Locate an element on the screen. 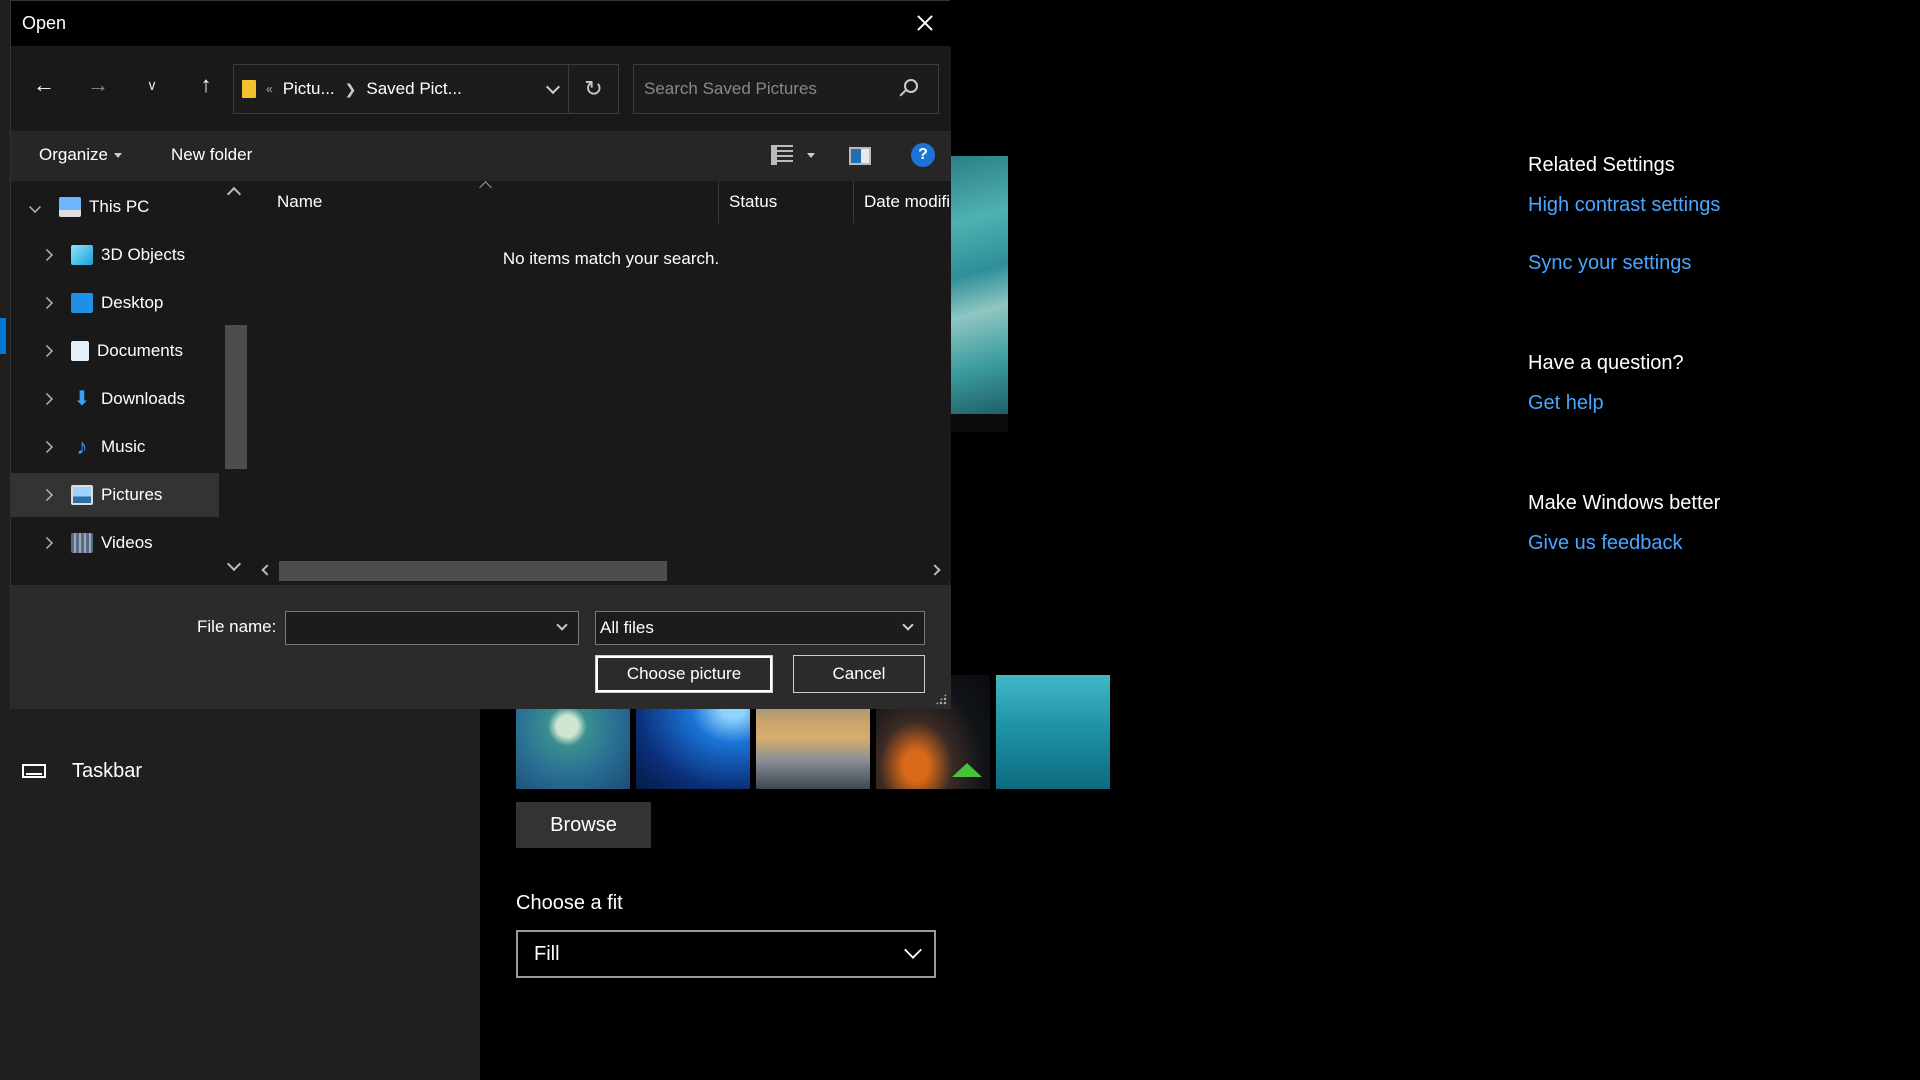  scroll-left-arrow-icon is located at coordinates (267, 570).